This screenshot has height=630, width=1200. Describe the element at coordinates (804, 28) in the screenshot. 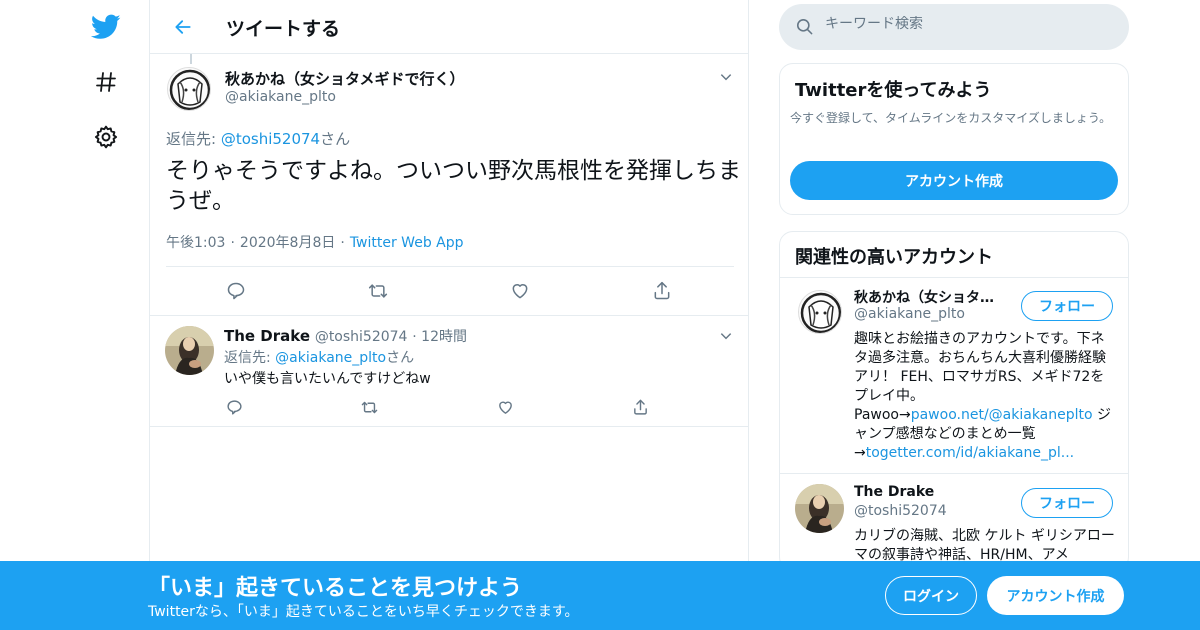

I see `search-icon` at that location.